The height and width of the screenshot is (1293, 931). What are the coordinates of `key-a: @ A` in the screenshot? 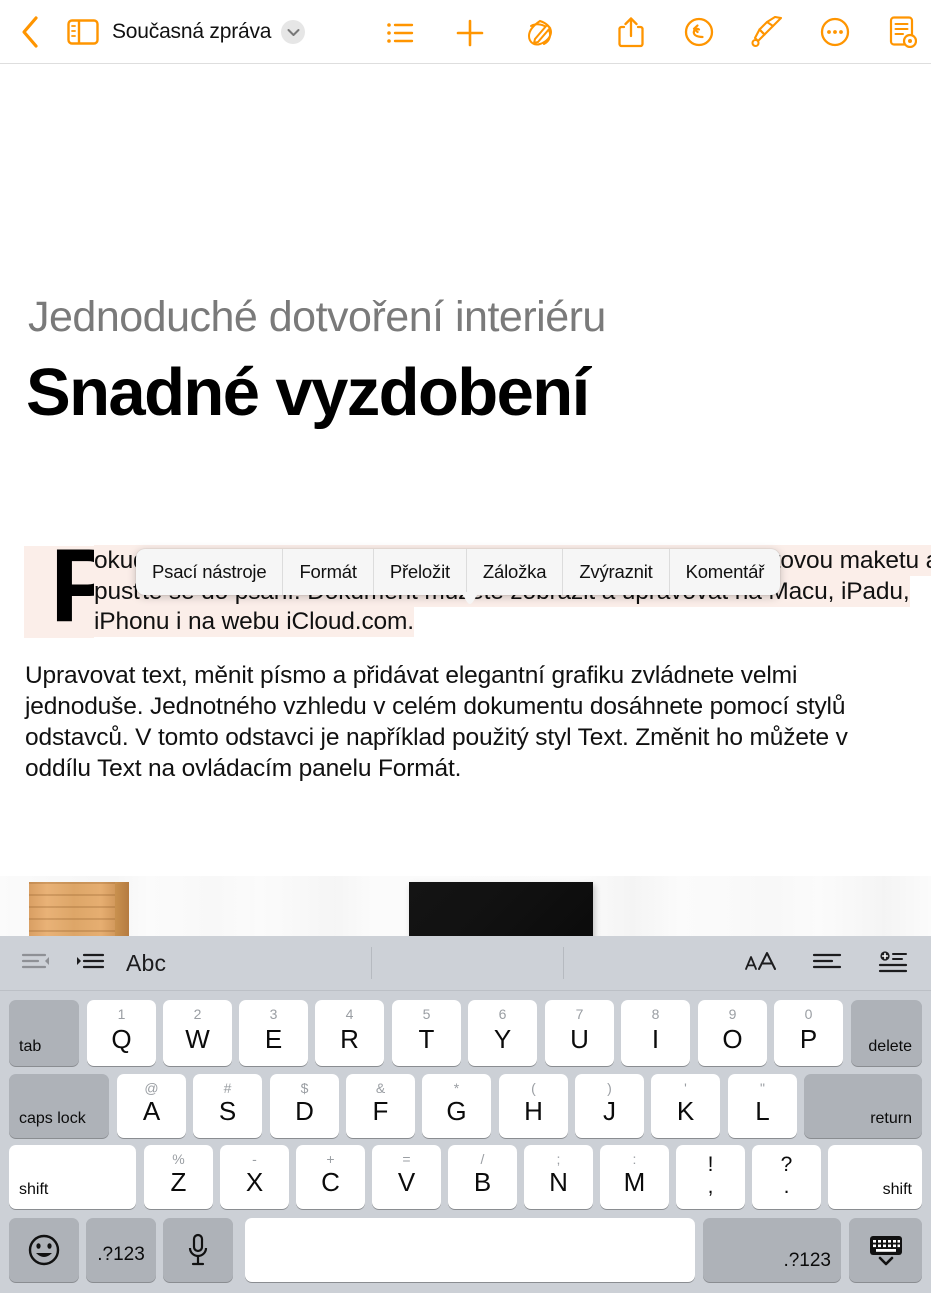 It's located at (151, 1106).